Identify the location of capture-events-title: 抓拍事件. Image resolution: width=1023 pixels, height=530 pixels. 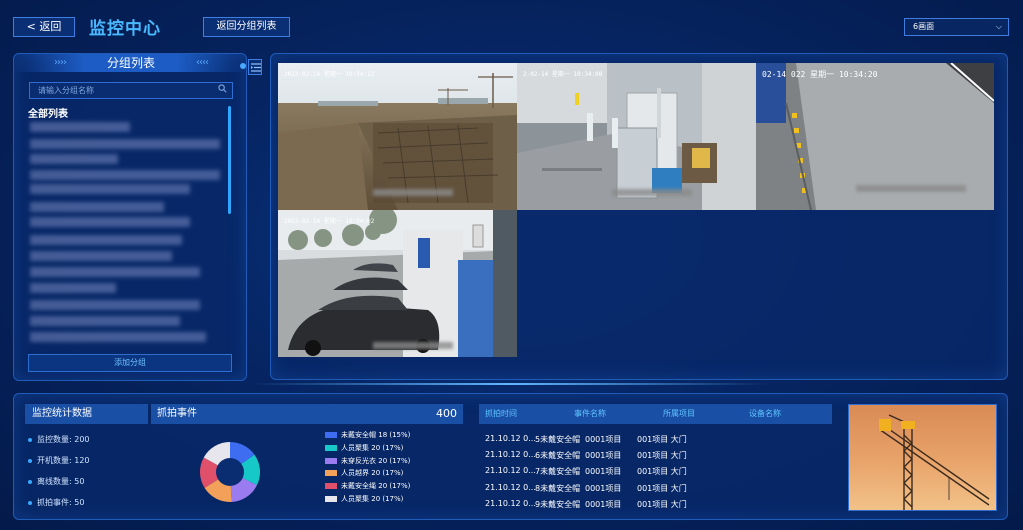
(177, 413).